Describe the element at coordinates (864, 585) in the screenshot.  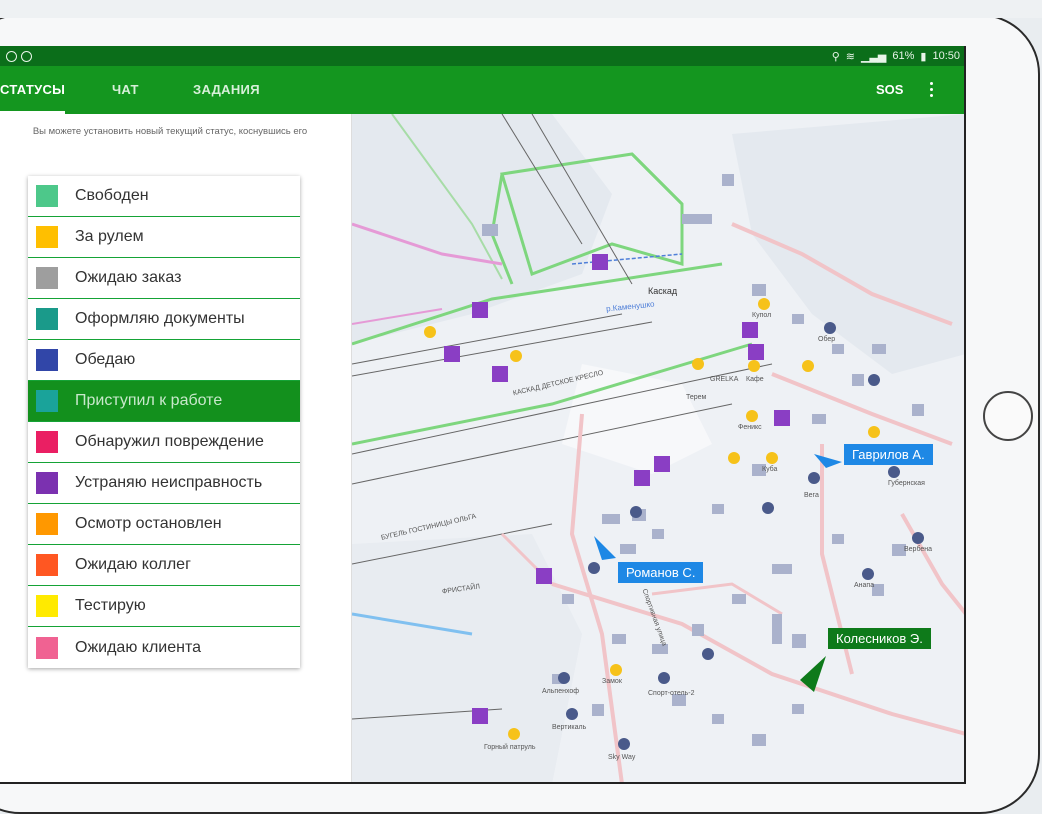
I see `map-label-anapa: Анапа` at that location.